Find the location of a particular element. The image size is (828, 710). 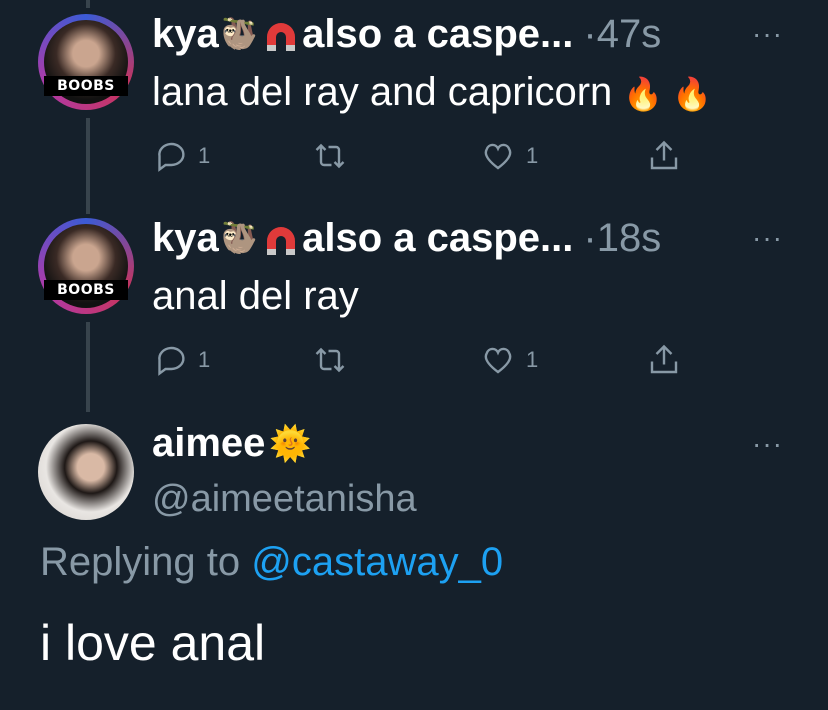

sun-icon: 🌞 is located at coordinates (290, 443).